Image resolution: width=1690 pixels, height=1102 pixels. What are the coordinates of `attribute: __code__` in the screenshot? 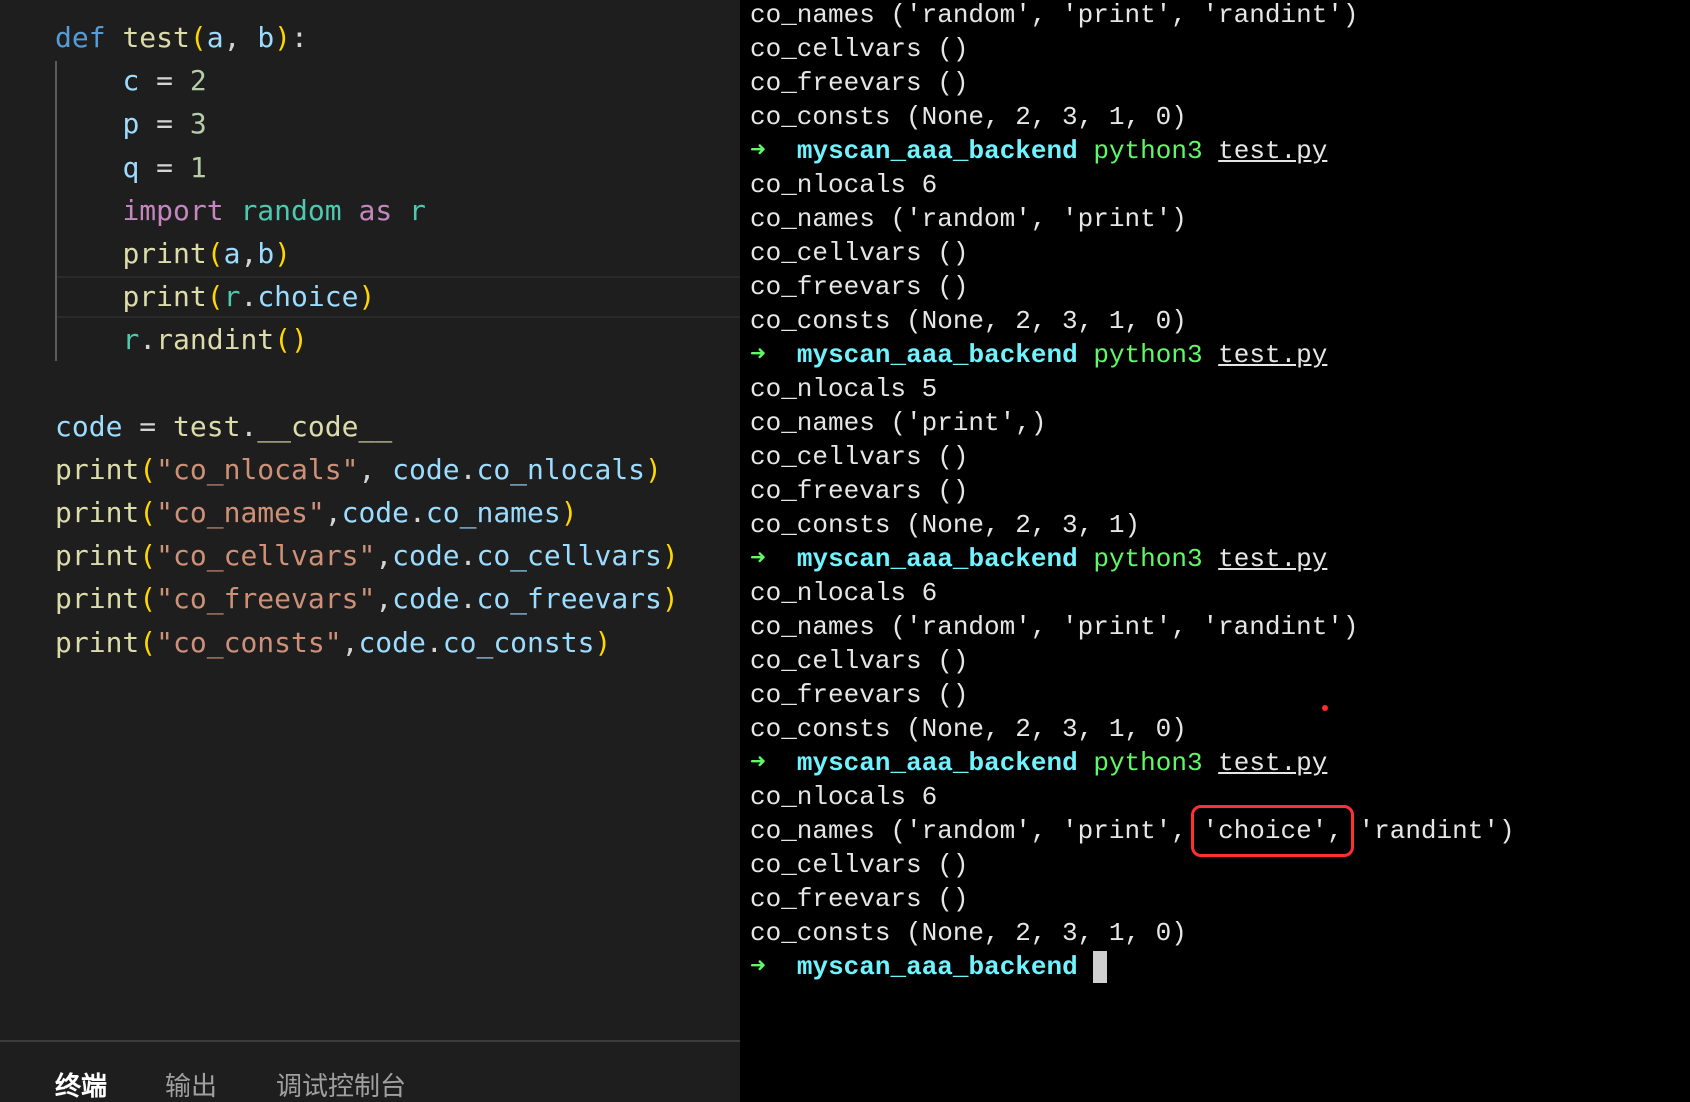 It's located at (325, 426).